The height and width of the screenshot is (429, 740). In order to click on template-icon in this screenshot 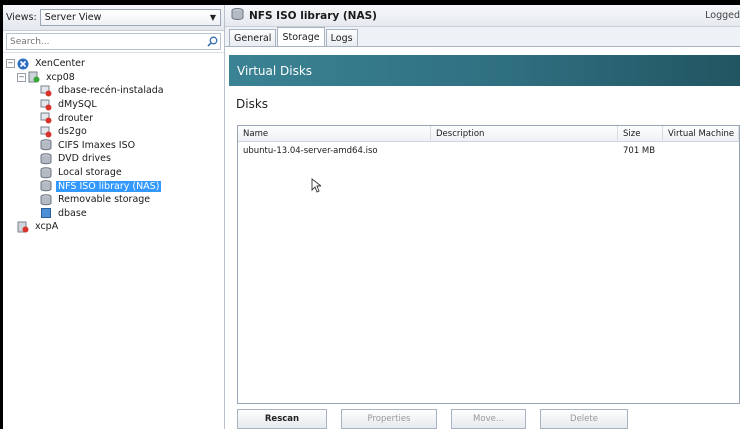, I will do `click(46, 213)`.